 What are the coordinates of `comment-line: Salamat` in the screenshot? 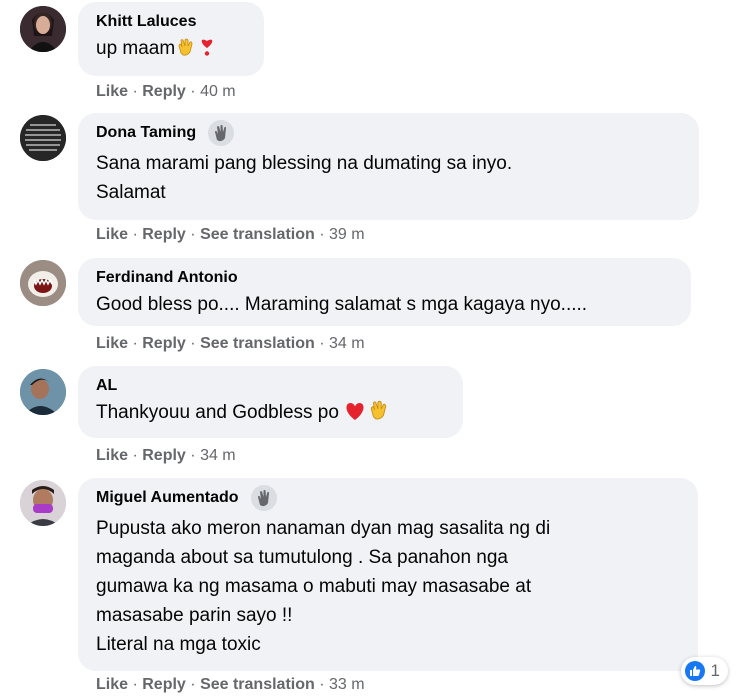 It's located at (131, 192).